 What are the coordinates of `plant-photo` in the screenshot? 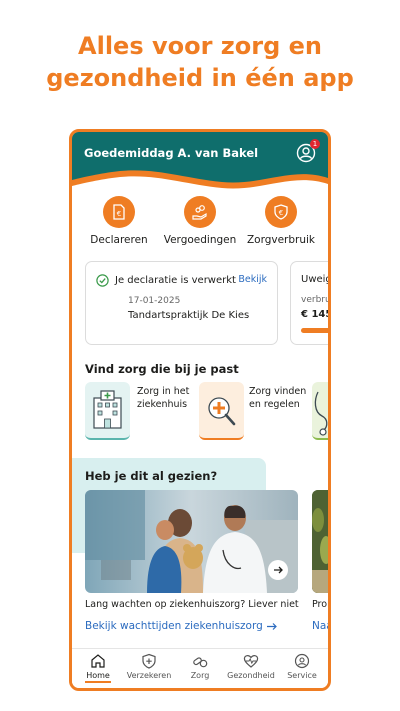 It's located at (320, 541).